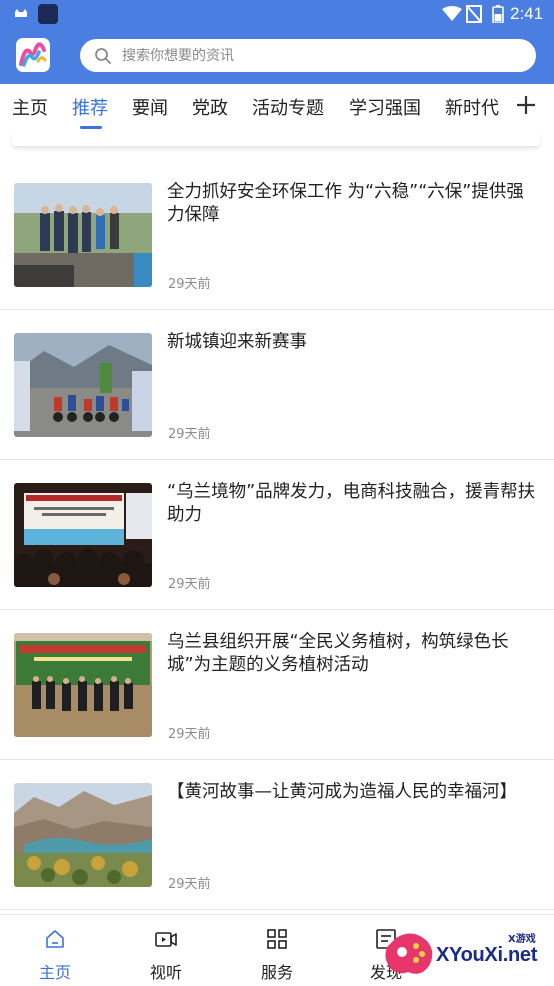 The image size is (554, 986). Describe the element at coordinates (48, 14) in the screenshot. I see `app-notification-icon` at that location.